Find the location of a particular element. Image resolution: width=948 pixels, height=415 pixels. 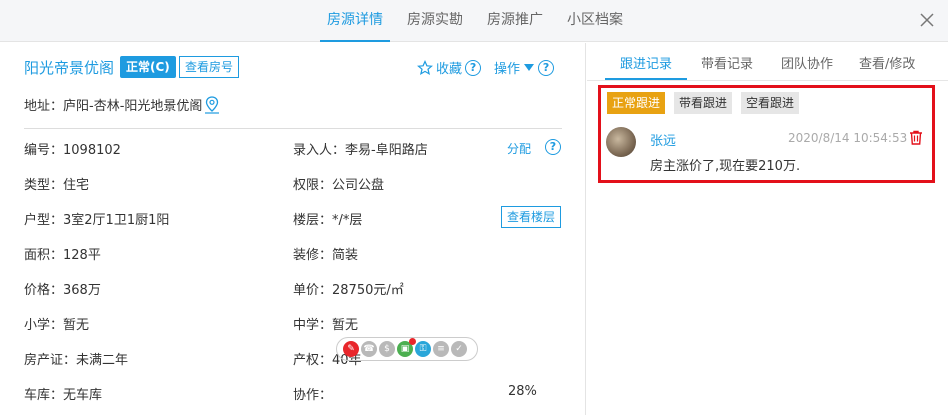

tab-team-collaboration: 团队协作 is located at coordinates (807, 62).